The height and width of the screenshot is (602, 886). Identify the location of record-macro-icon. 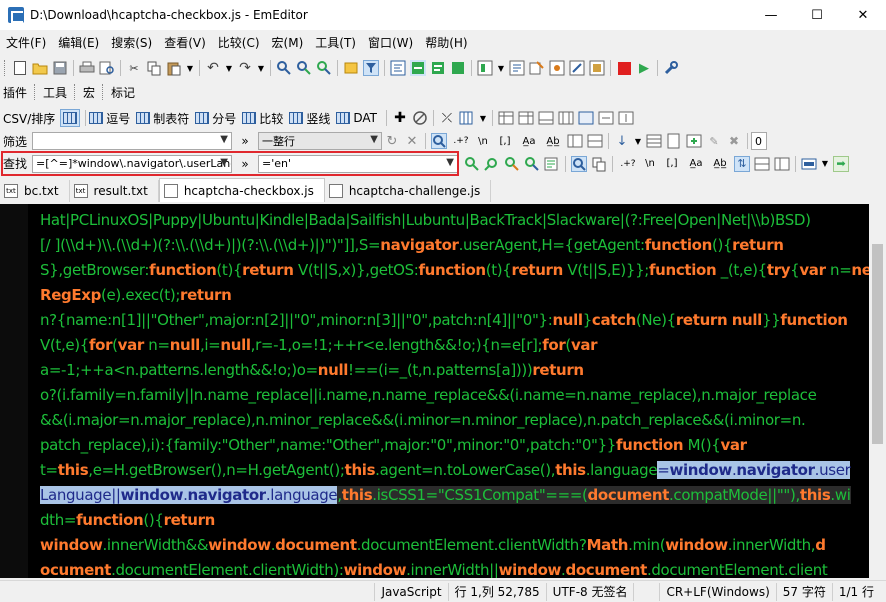
(624, 68).